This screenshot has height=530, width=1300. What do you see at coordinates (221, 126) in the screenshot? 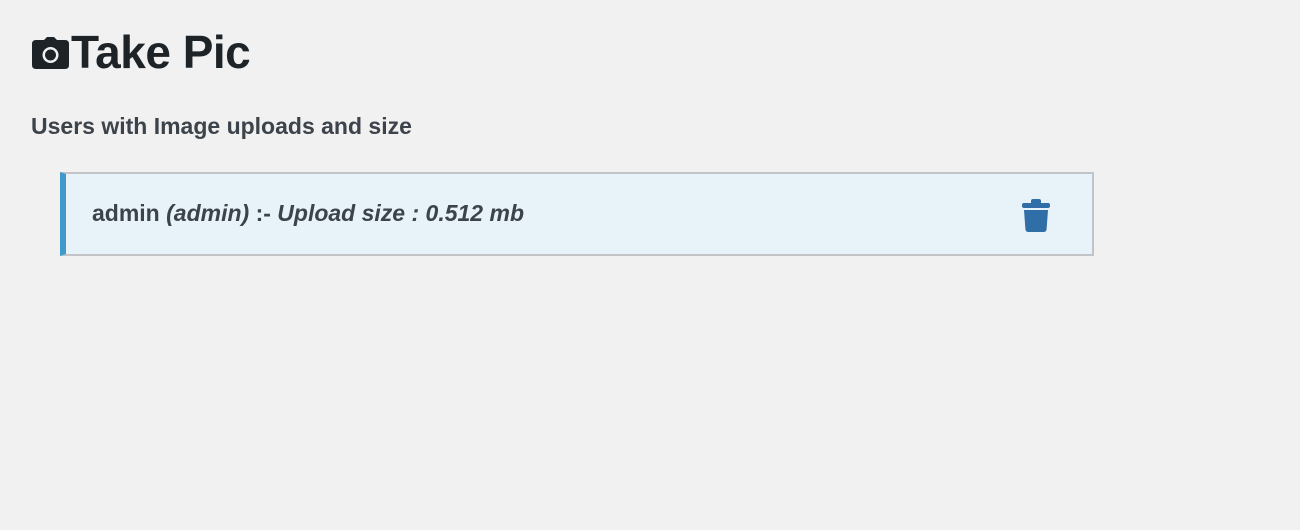
I see `section-subtitle: Users with Image uploads and size` at bounding box center [221, 126].